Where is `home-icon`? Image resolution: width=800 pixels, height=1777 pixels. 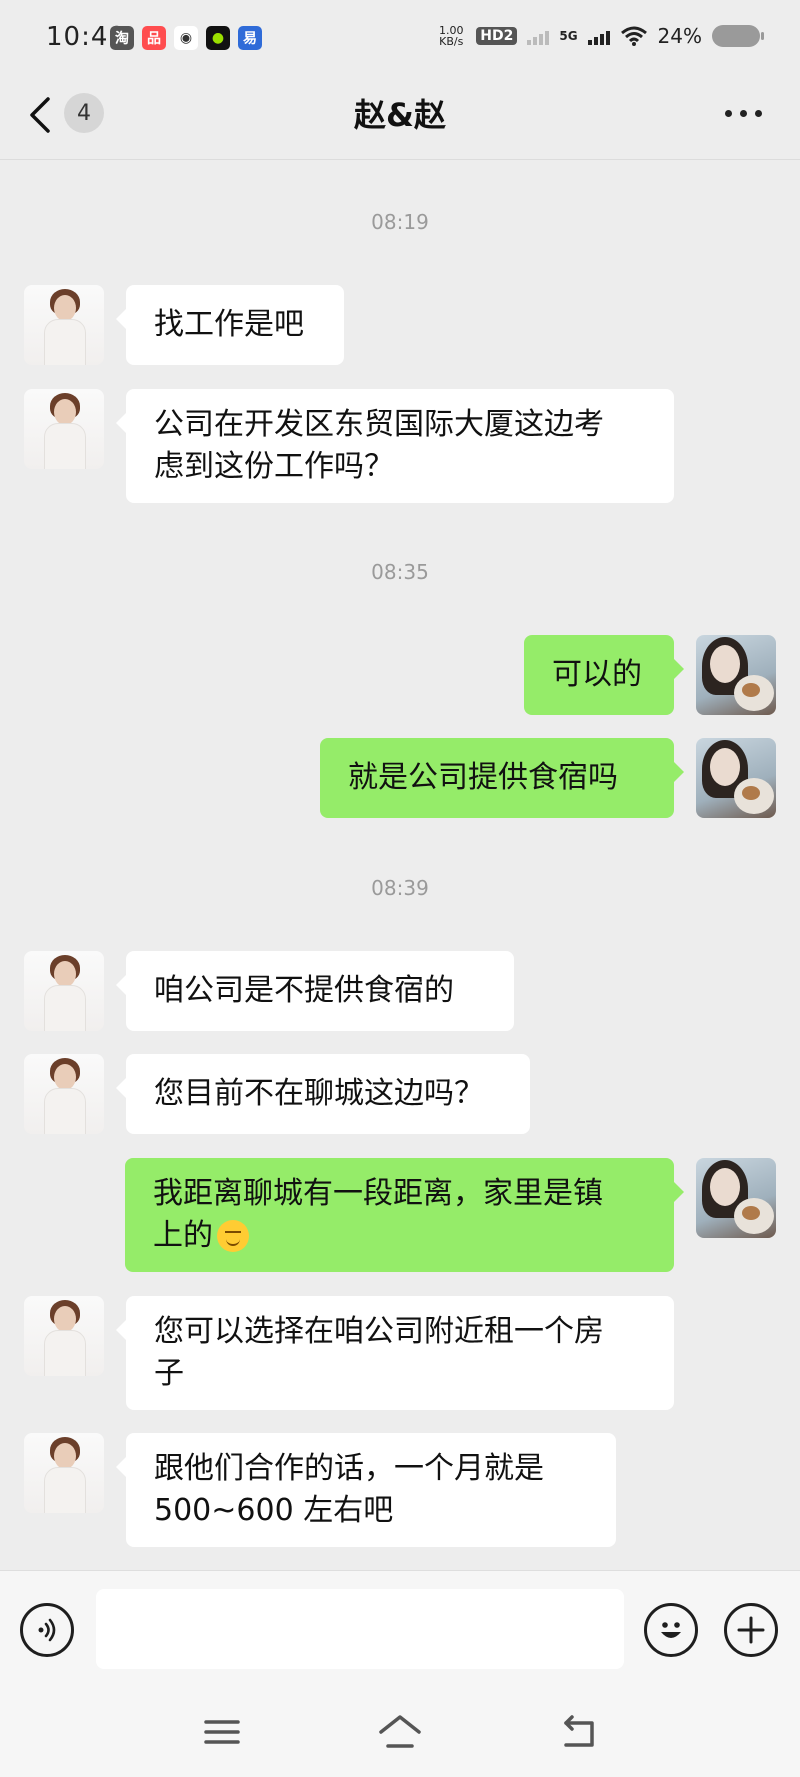
home-icon is located at coordinates (400, 1731).